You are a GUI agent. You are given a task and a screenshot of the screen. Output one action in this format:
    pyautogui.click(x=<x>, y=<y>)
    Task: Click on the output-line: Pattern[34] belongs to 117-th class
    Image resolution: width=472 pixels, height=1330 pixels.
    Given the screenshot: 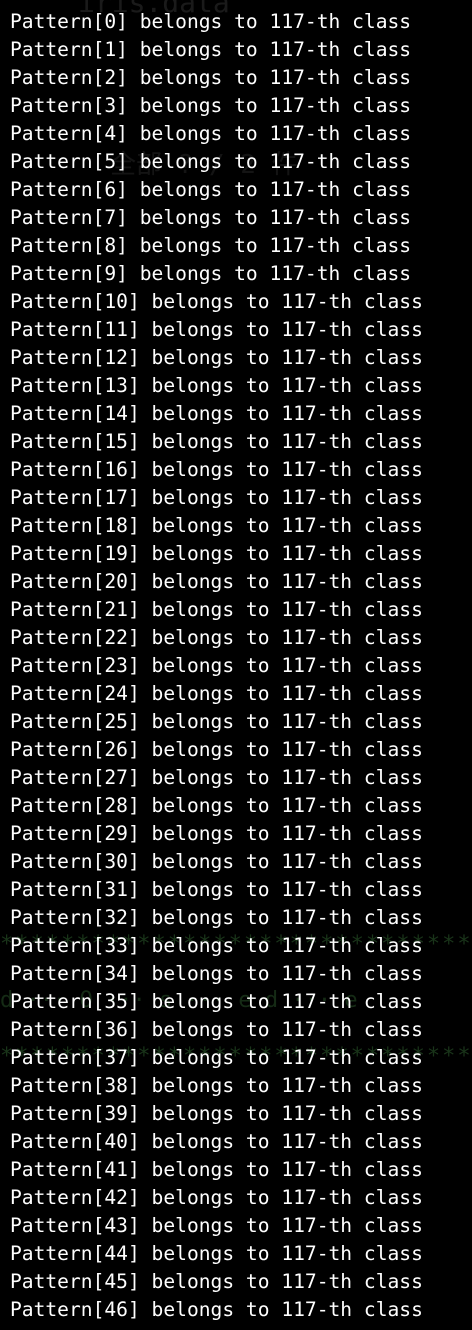 What is the action you would take?
    pyautogui.click(x=216, y=973)
    